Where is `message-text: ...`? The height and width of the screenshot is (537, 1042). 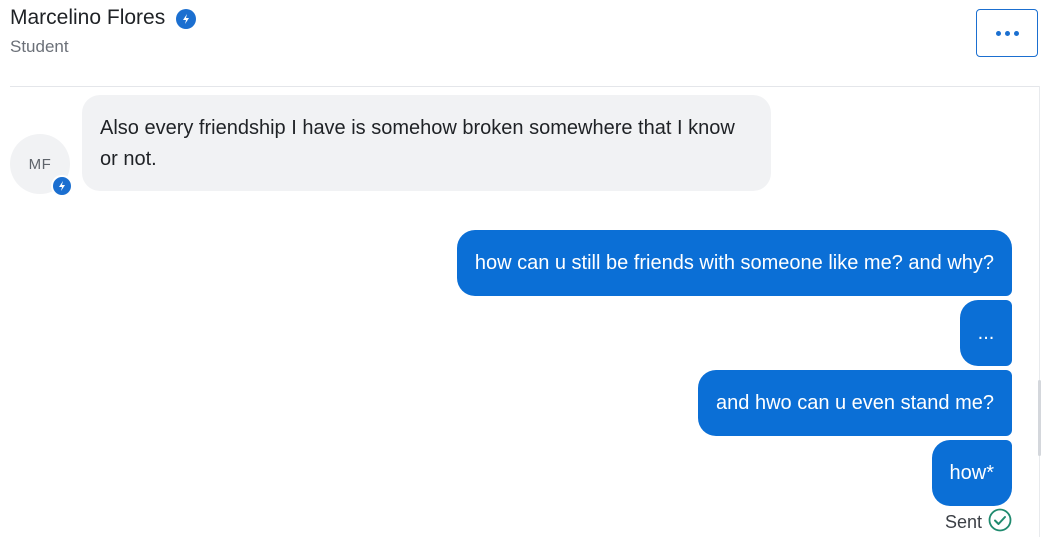
message-text: ... is located at coordinates (986, 332).